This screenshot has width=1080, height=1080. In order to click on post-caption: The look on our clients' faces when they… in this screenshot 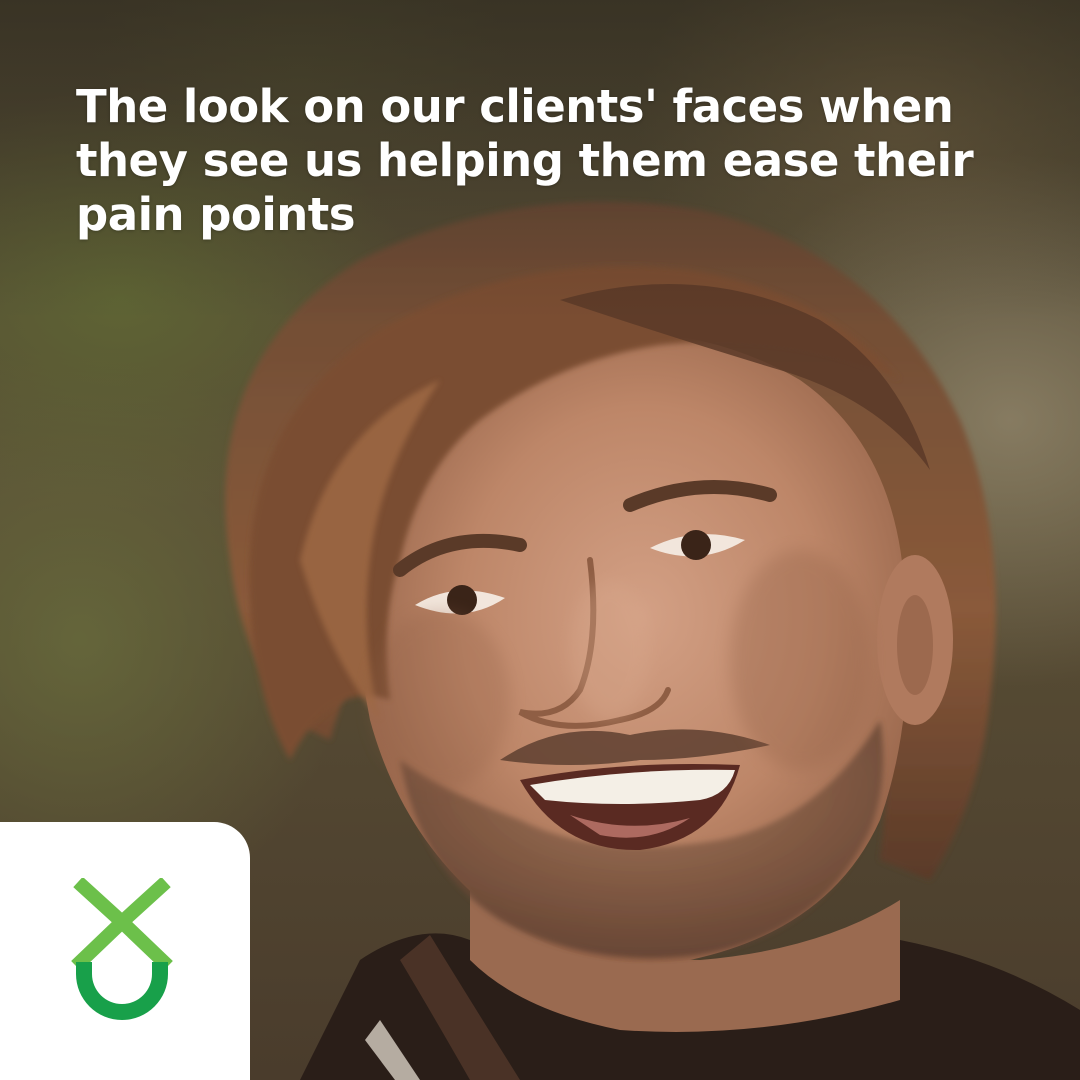, I will do `click(525, 160)`.